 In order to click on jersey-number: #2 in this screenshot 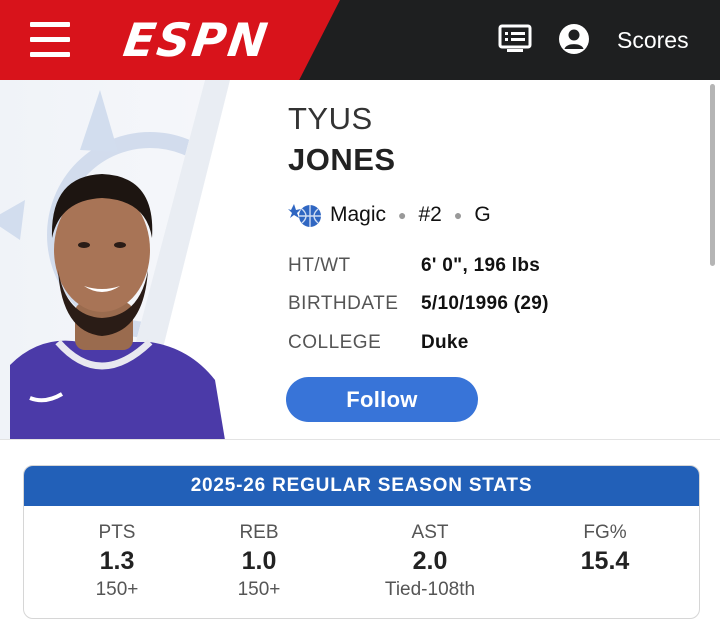, I will do `click(430, 214)`.